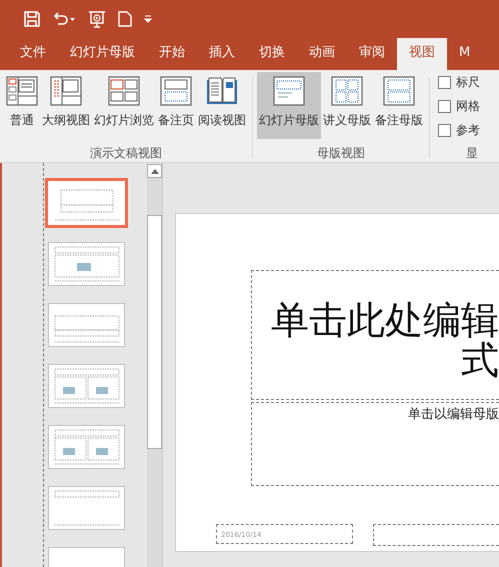  What do you see at coordinates (289, 91) in the screenshot?
I see `slide-master-icon` at bounding box center [289, 91].